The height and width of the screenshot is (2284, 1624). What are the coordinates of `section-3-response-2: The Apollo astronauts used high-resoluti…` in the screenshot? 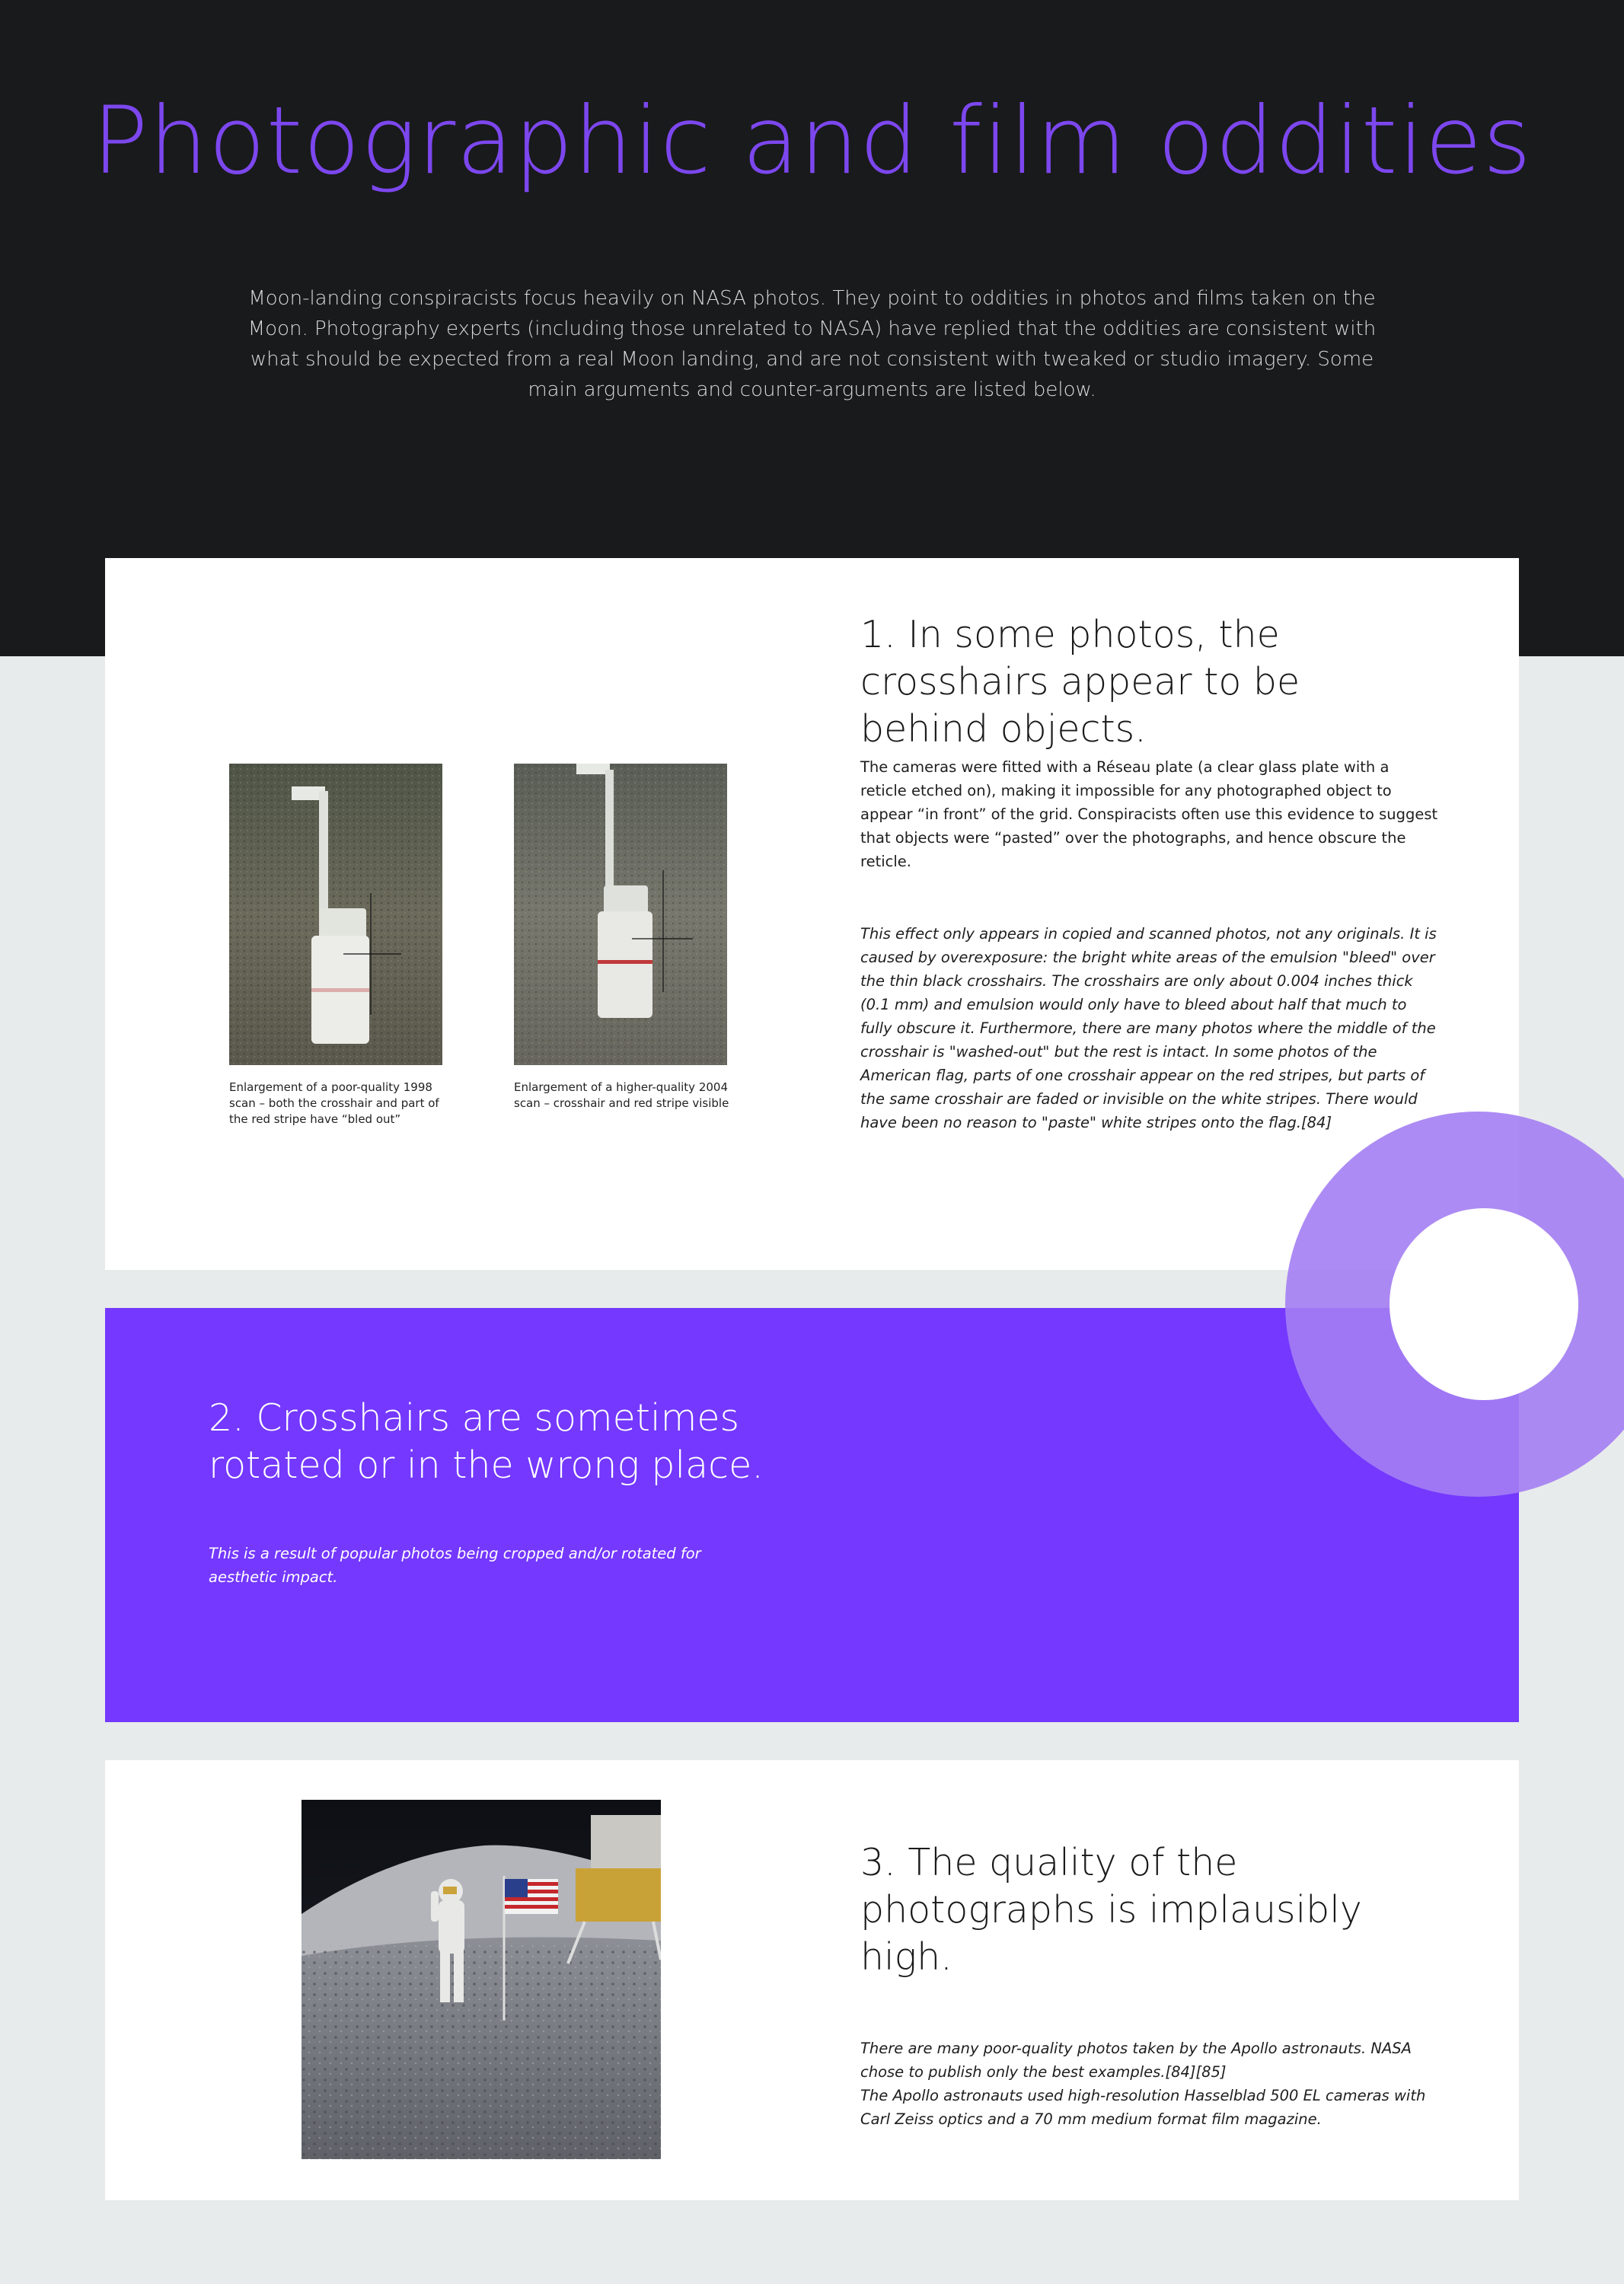 It's located at (1143, 2107).